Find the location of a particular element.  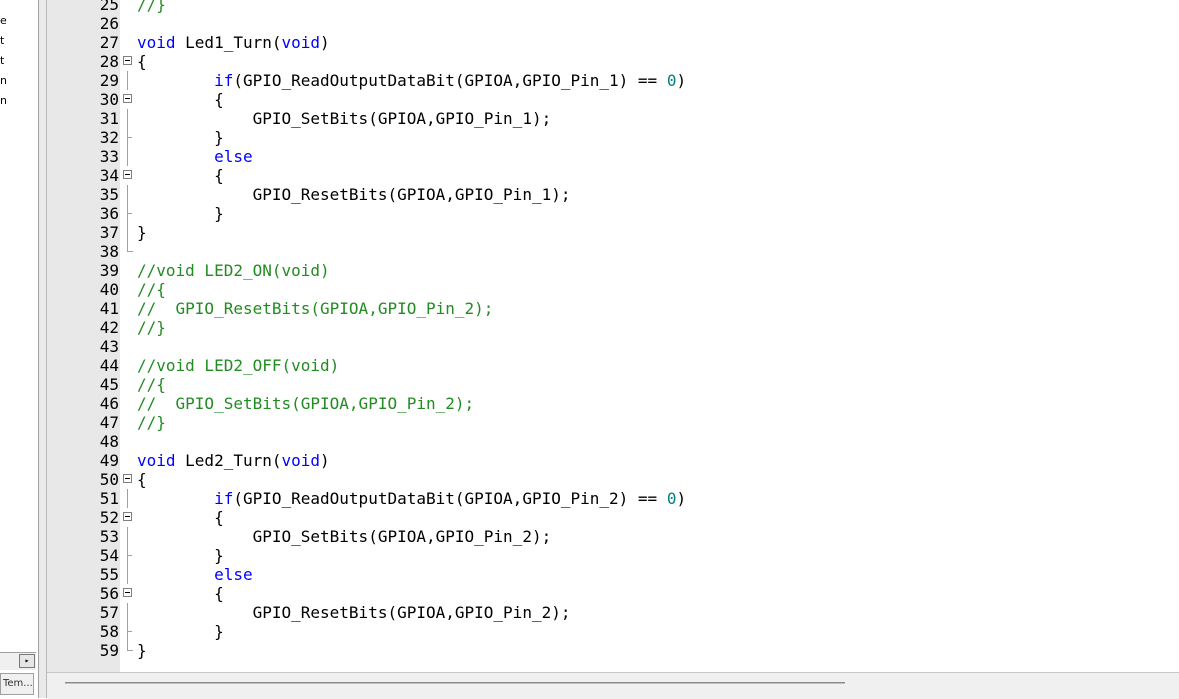

code-line: 36 } is located at coordinates (612, 213).